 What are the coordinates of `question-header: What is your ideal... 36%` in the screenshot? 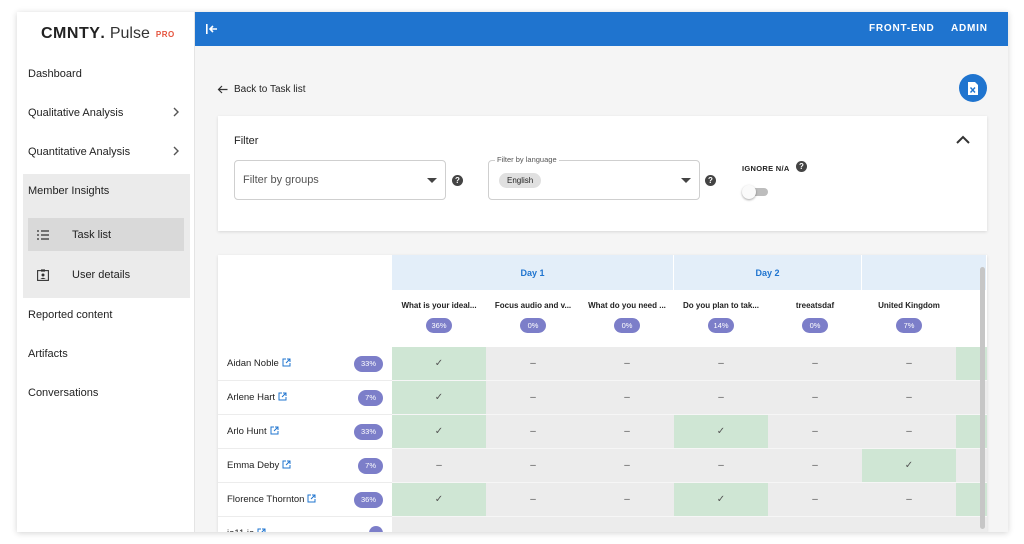 It's located at (439, 318).